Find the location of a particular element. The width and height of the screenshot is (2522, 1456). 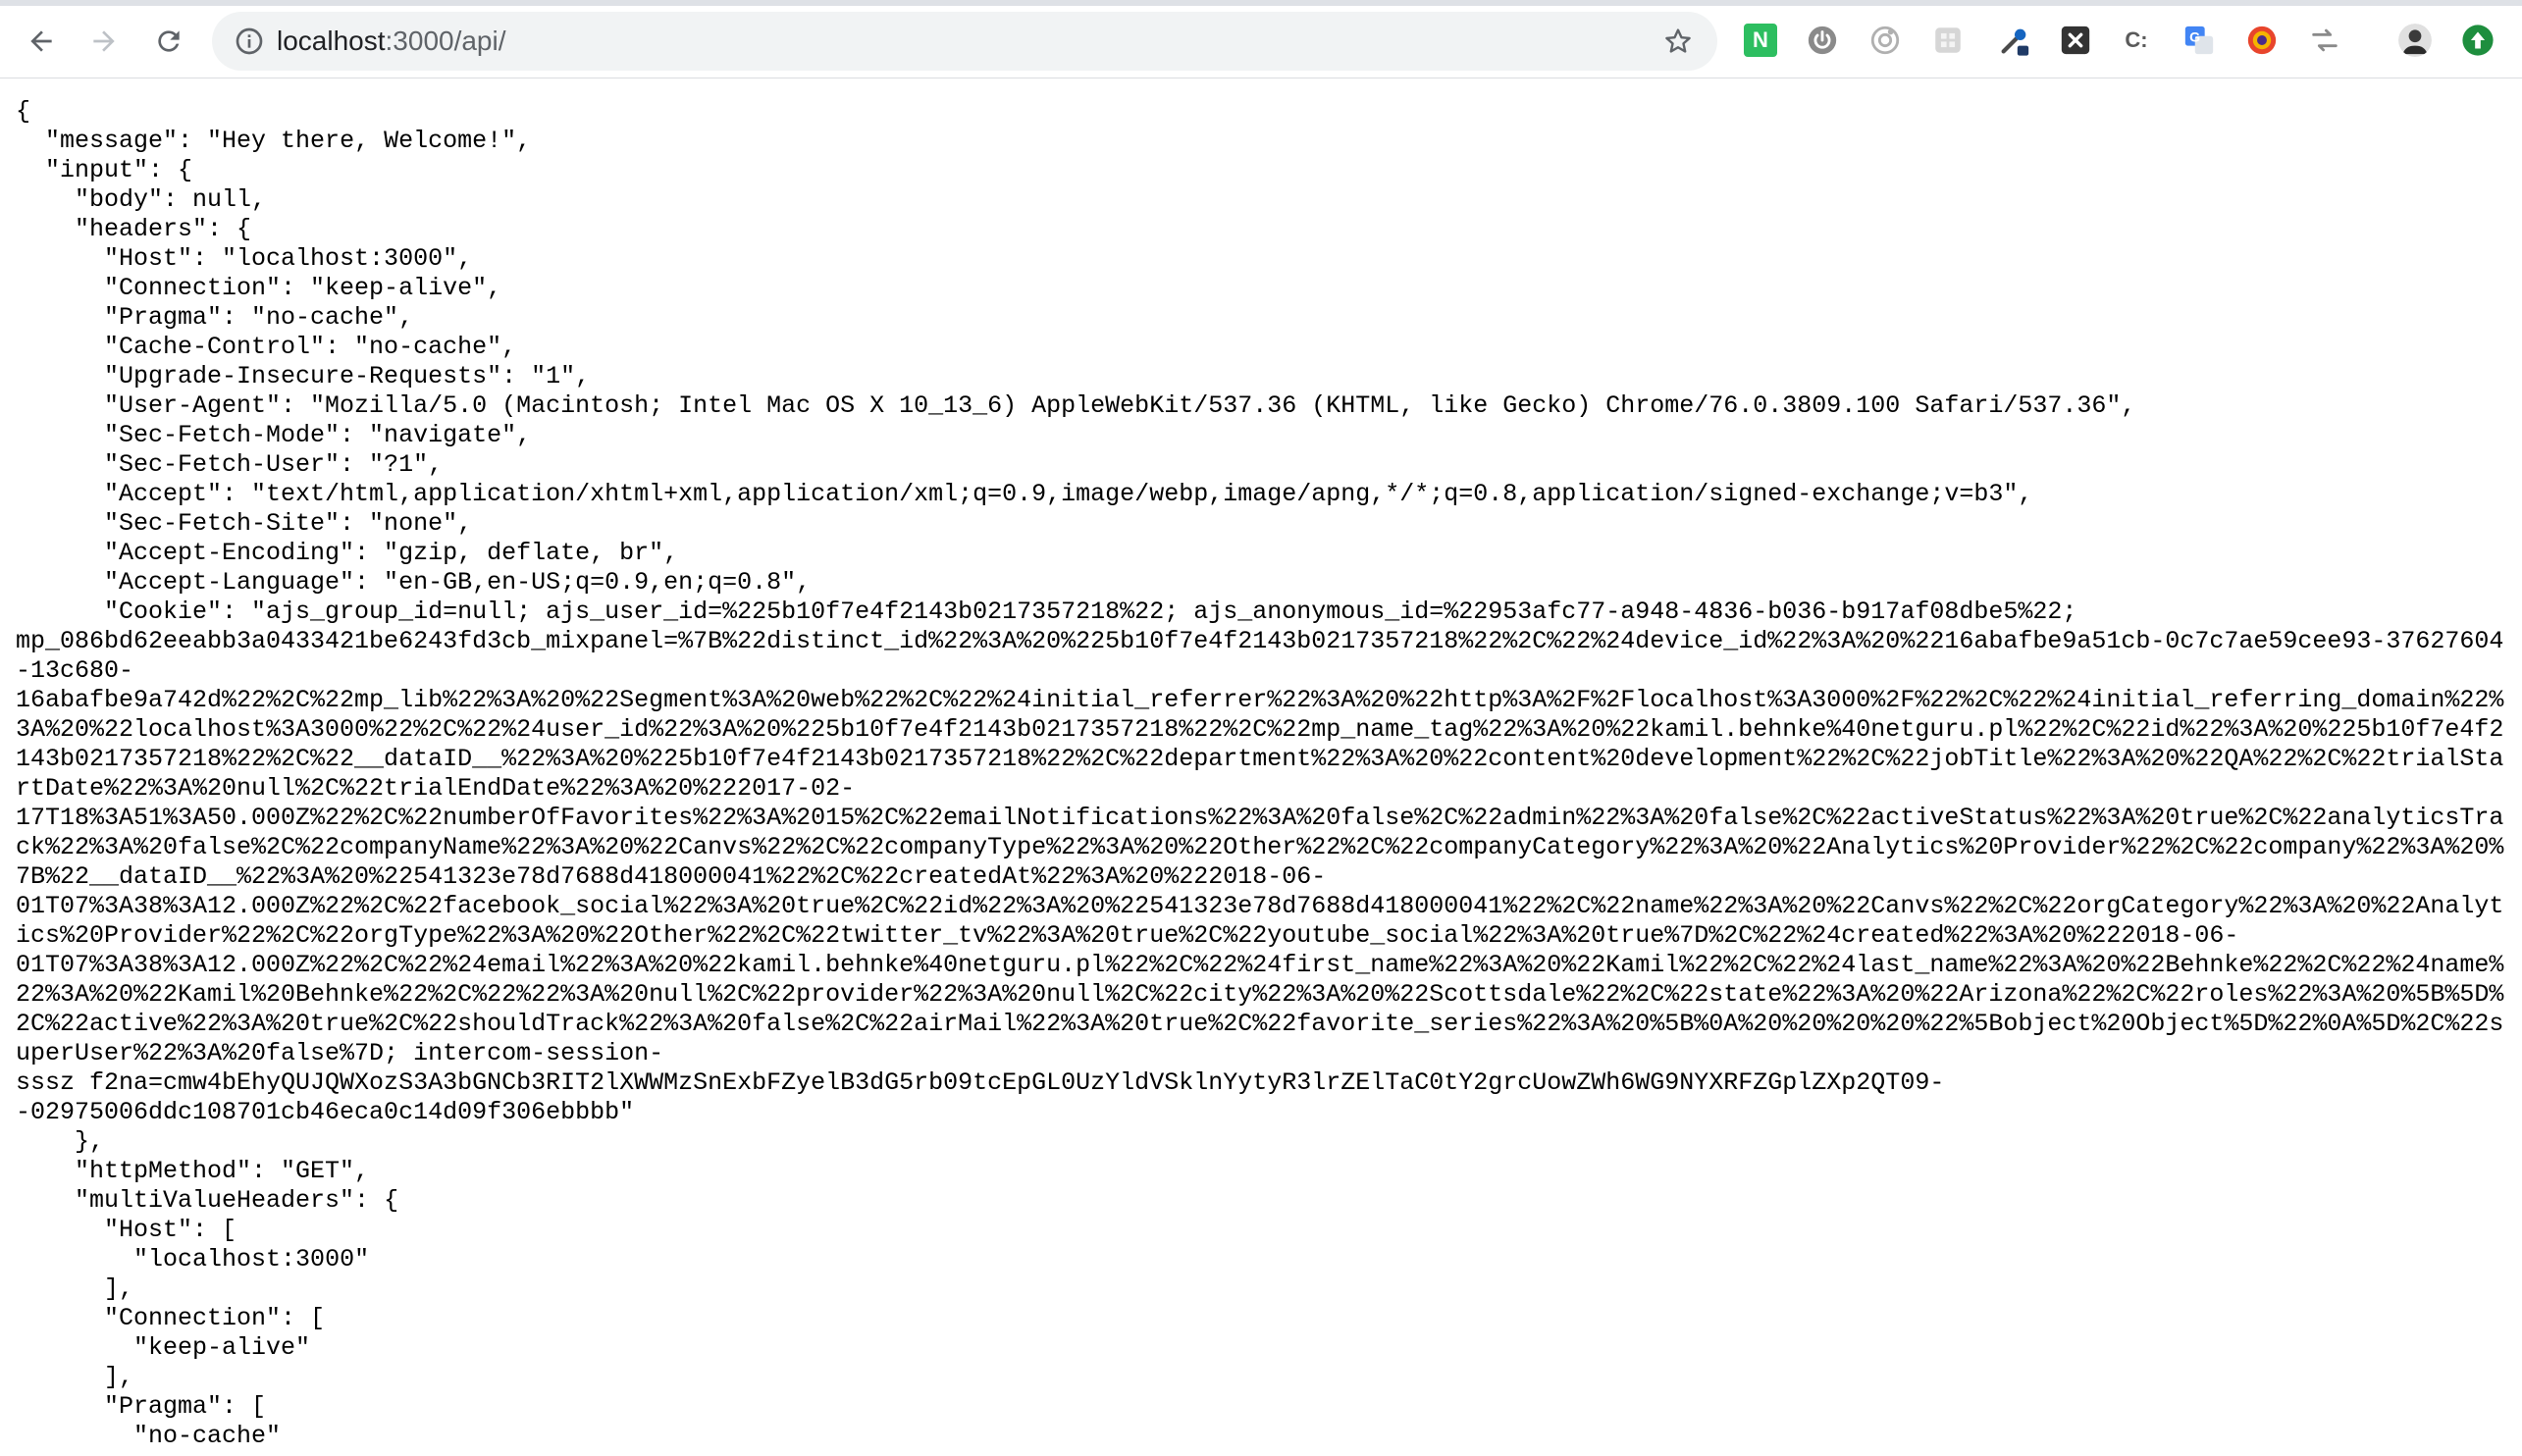

translate-icon: G is located at coordinates (2199, 40).